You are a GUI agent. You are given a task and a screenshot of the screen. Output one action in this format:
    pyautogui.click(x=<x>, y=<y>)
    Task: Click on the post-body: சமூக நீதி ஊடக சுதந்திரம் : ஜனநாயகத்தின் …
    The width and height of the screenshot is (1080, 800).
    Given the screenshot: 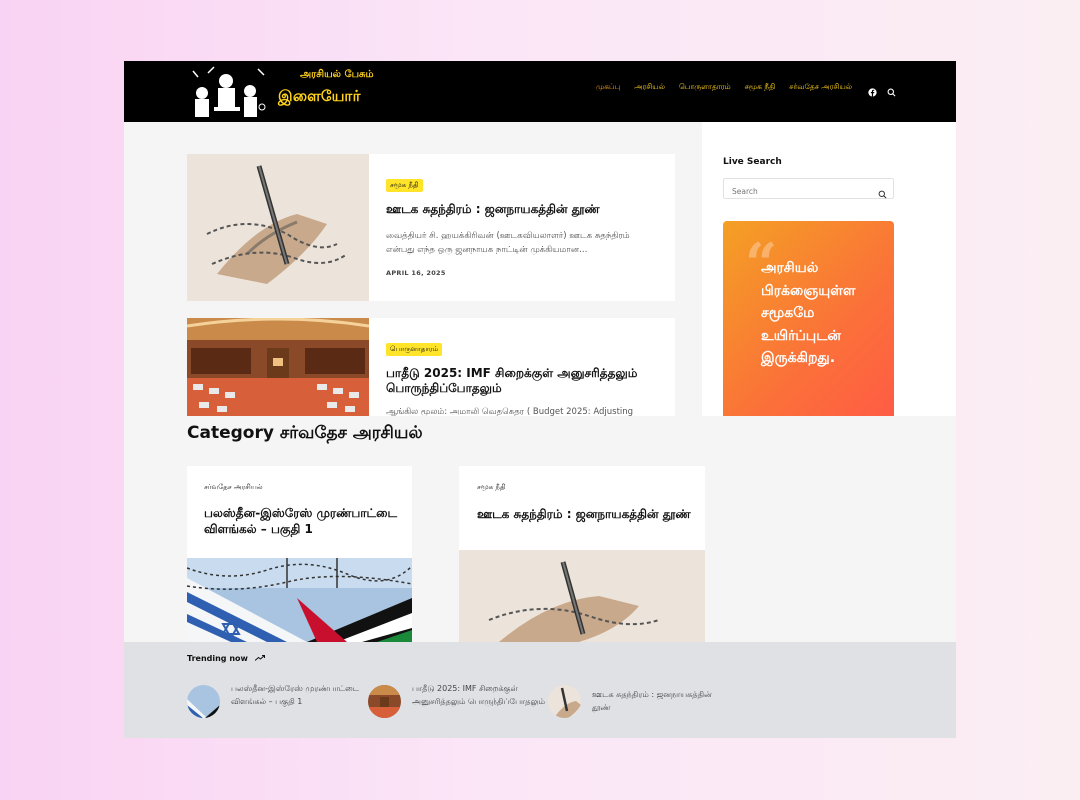 What is the action you would take?
    pyautogui.click(x=522, y=224)
    